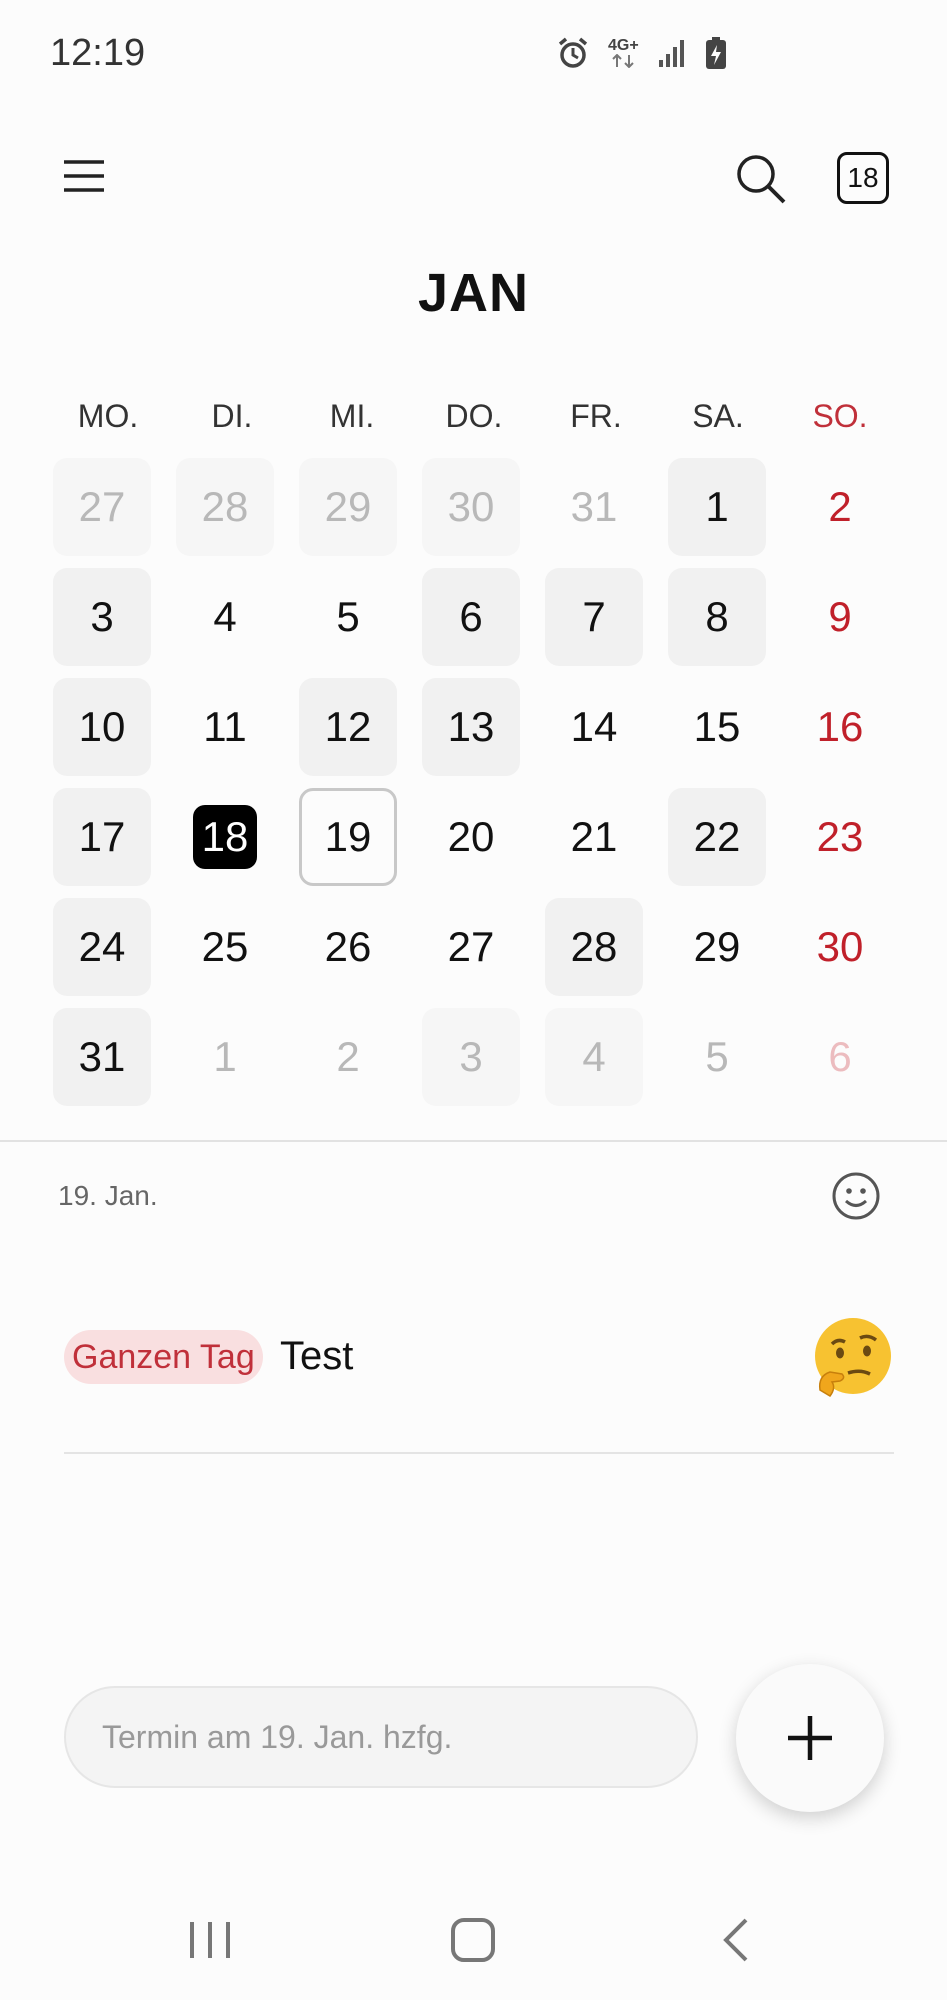 This screenshot has height=2000, width=947. Describe the element at coordinates (738, 1940) in the screenshot. I see `back-button` at that location.